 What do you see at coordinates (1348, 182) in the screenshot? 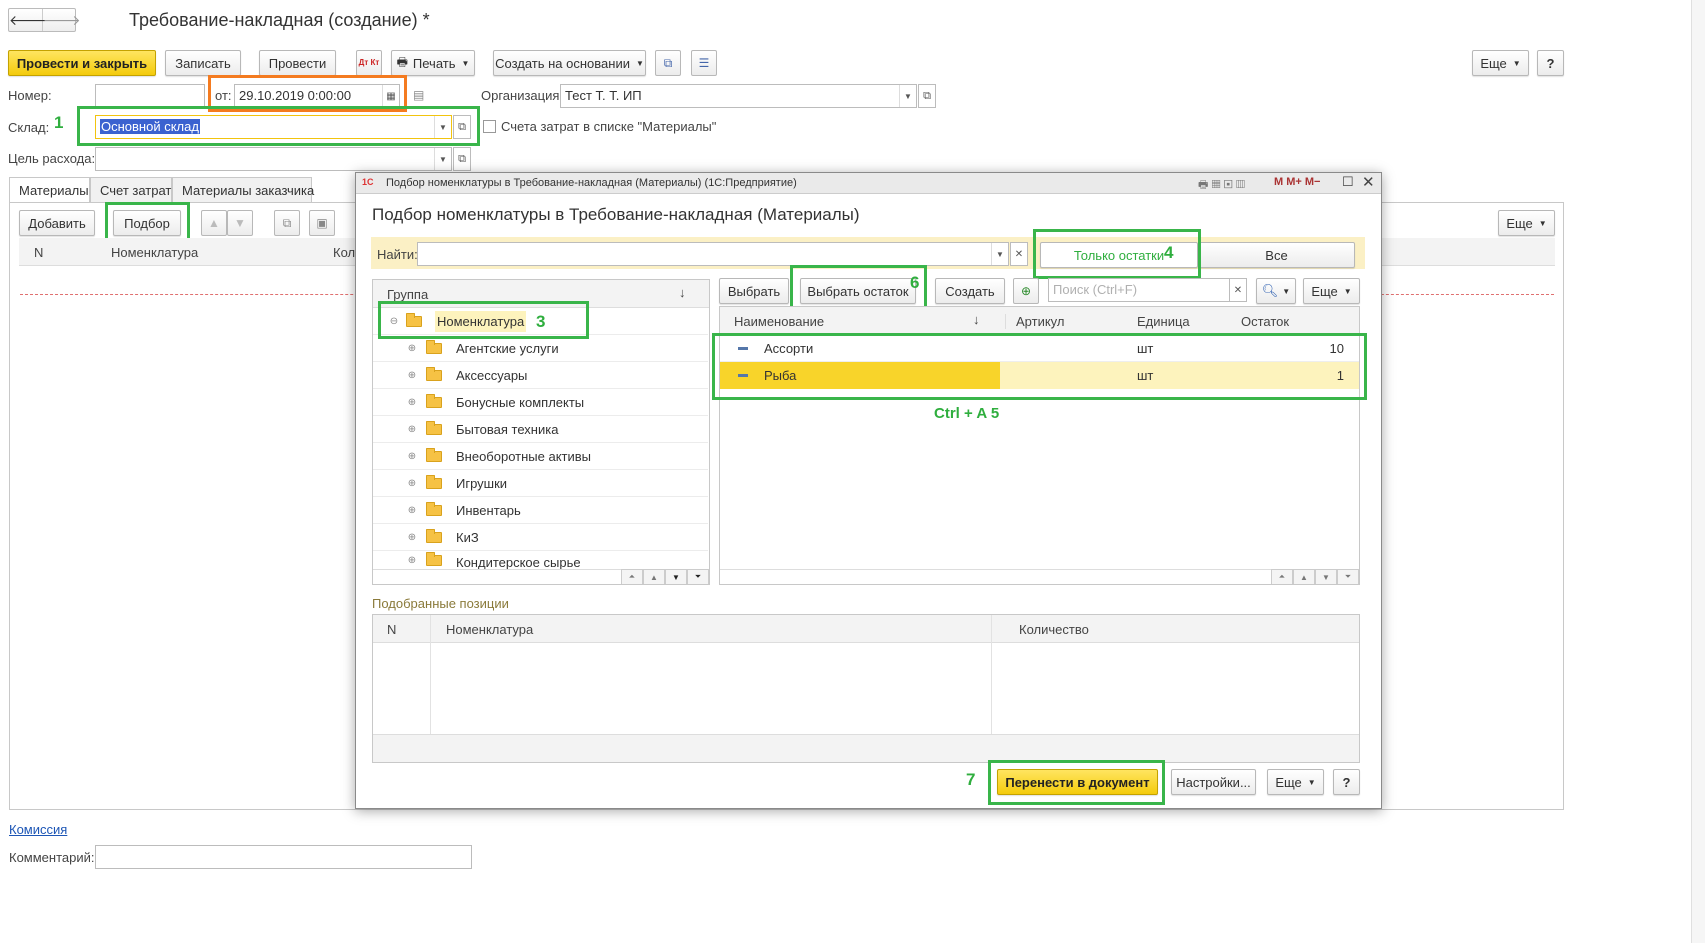
I see `maximize-icon: ☐` at bounding box center [1348, 182].